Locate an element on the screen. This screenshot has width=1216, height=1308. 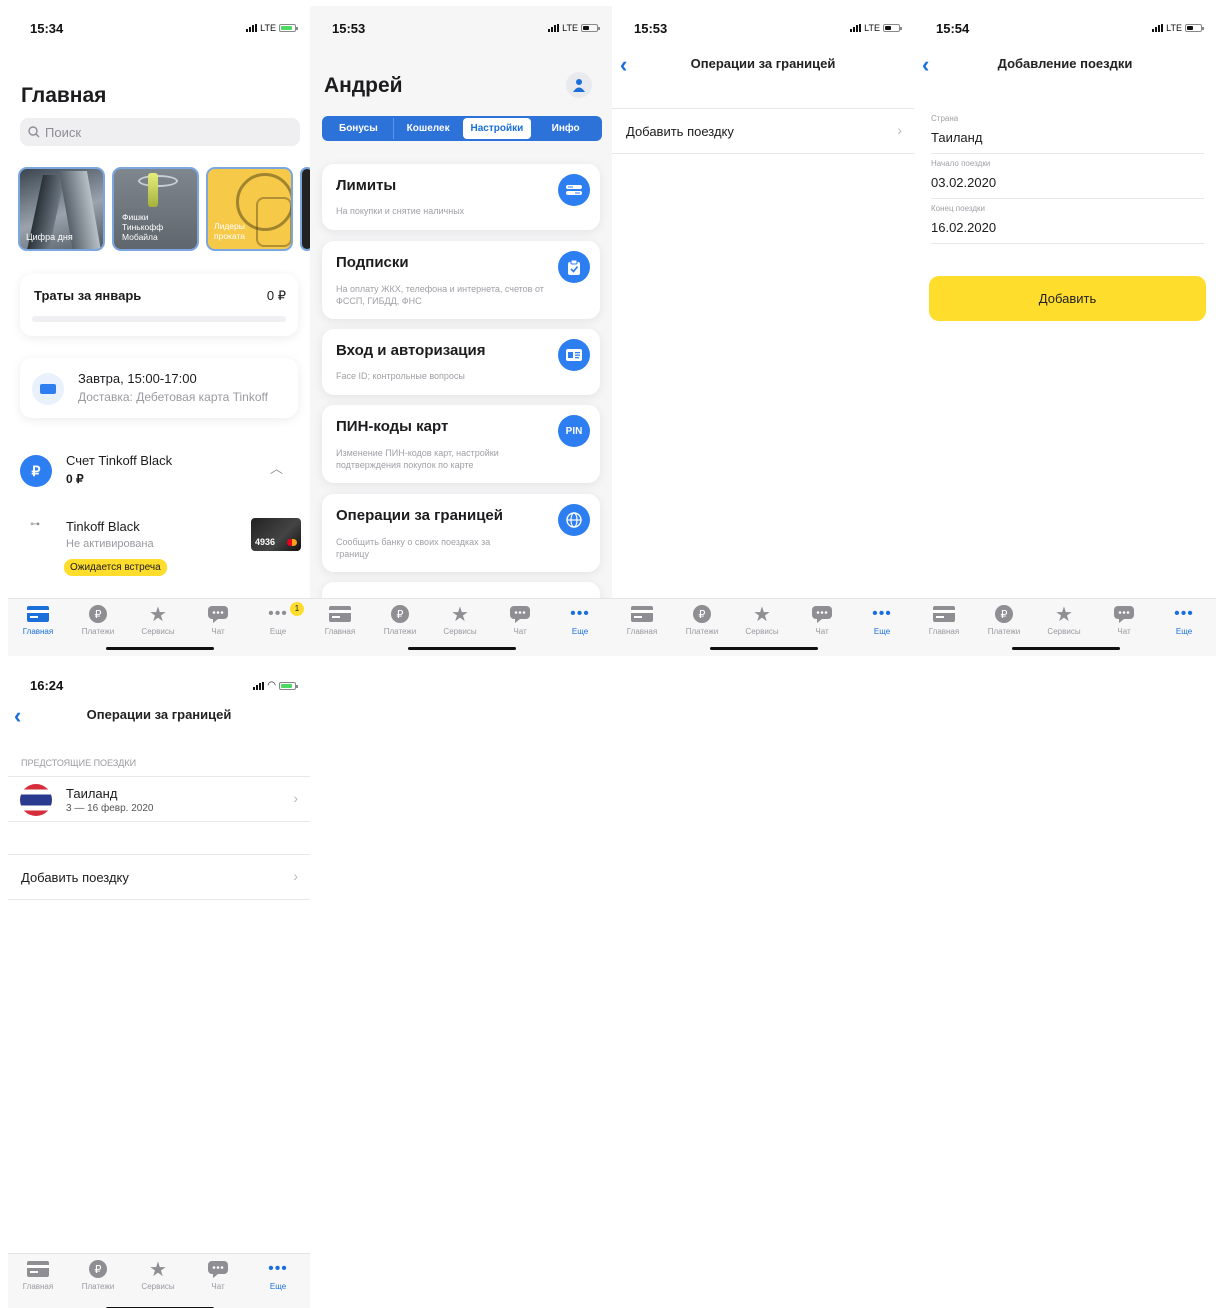
trip-country: Таиланд is located at coordinates (92, 793).